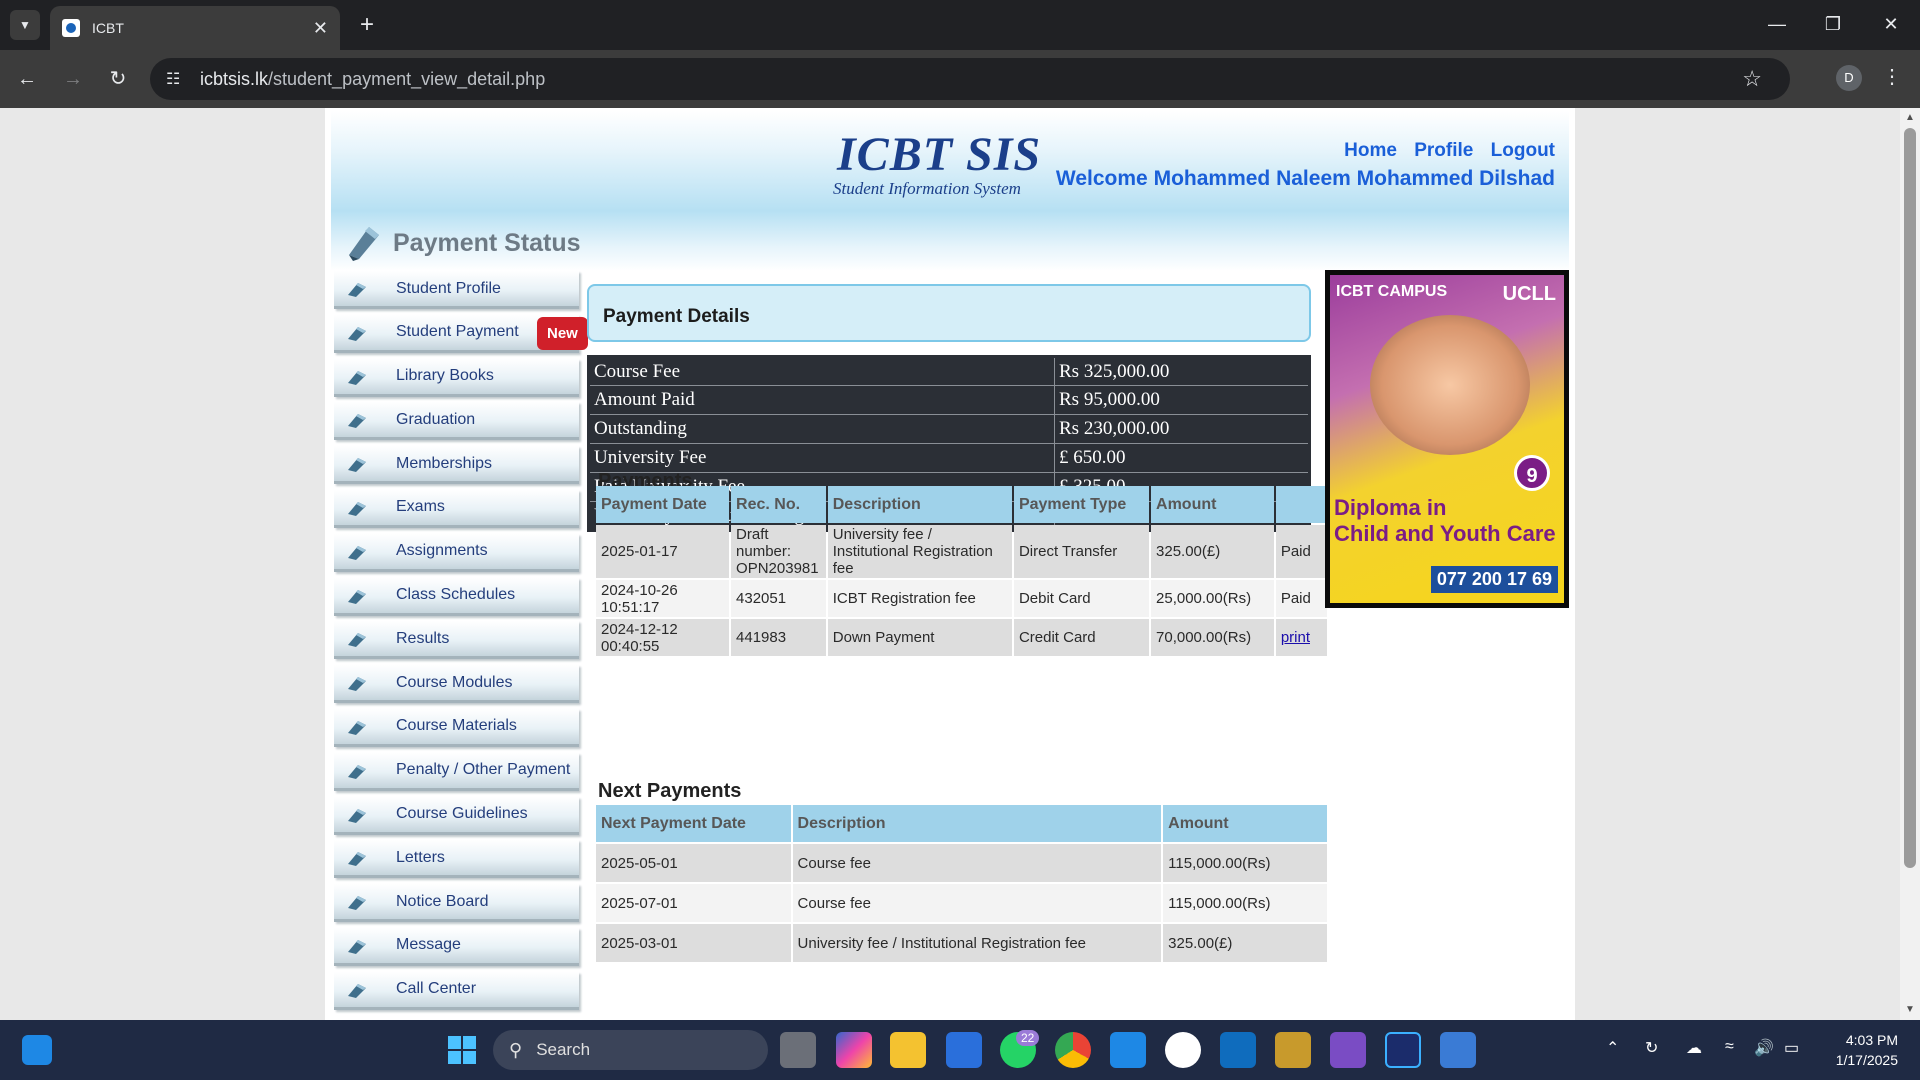 Image resolution: width=1920 pixels, height=1080 pixels. I want to click on chevron-up-icon: ⌃, so click(1612, 1048).